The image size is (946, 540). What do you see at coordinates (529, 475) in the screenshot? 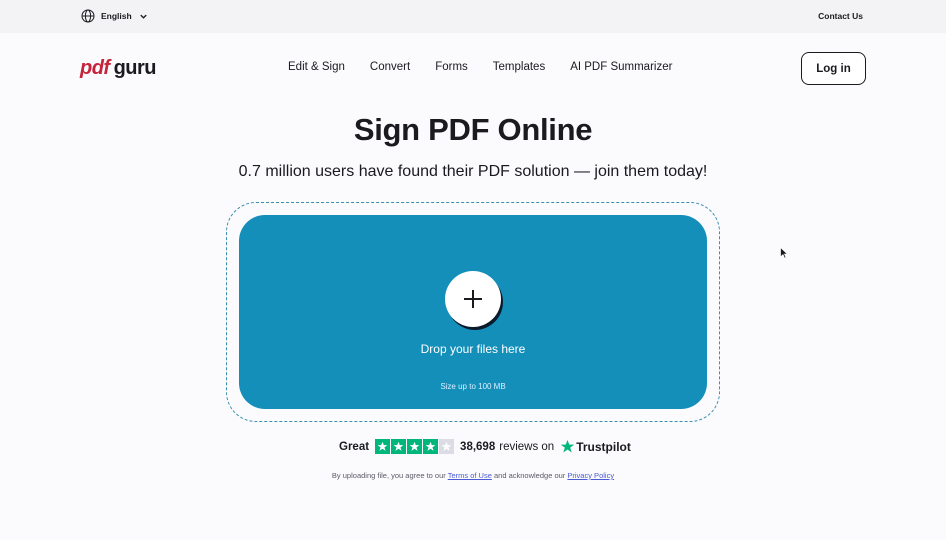
I see `legal-middle: and acknowledge our` at bounding box center [529, 475].